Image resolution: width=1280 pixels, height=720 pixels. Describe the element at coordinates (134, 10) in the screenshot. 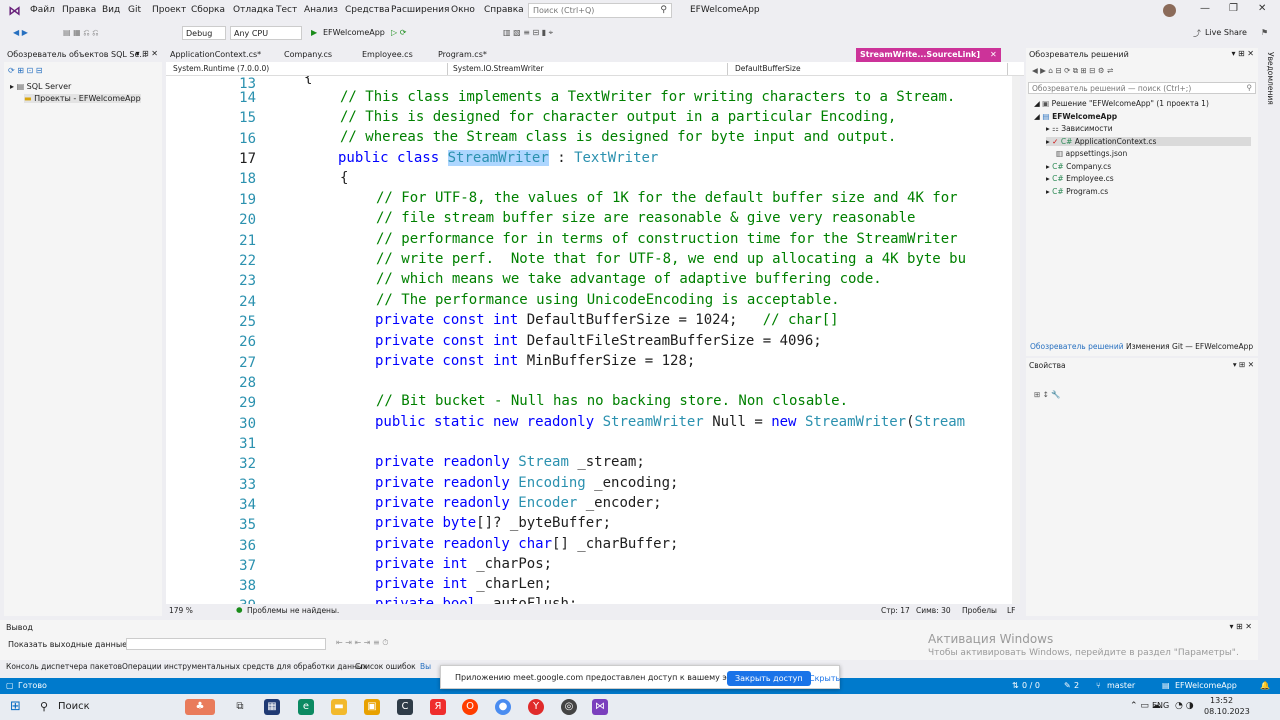

I see `menu-git: Git` at that location.